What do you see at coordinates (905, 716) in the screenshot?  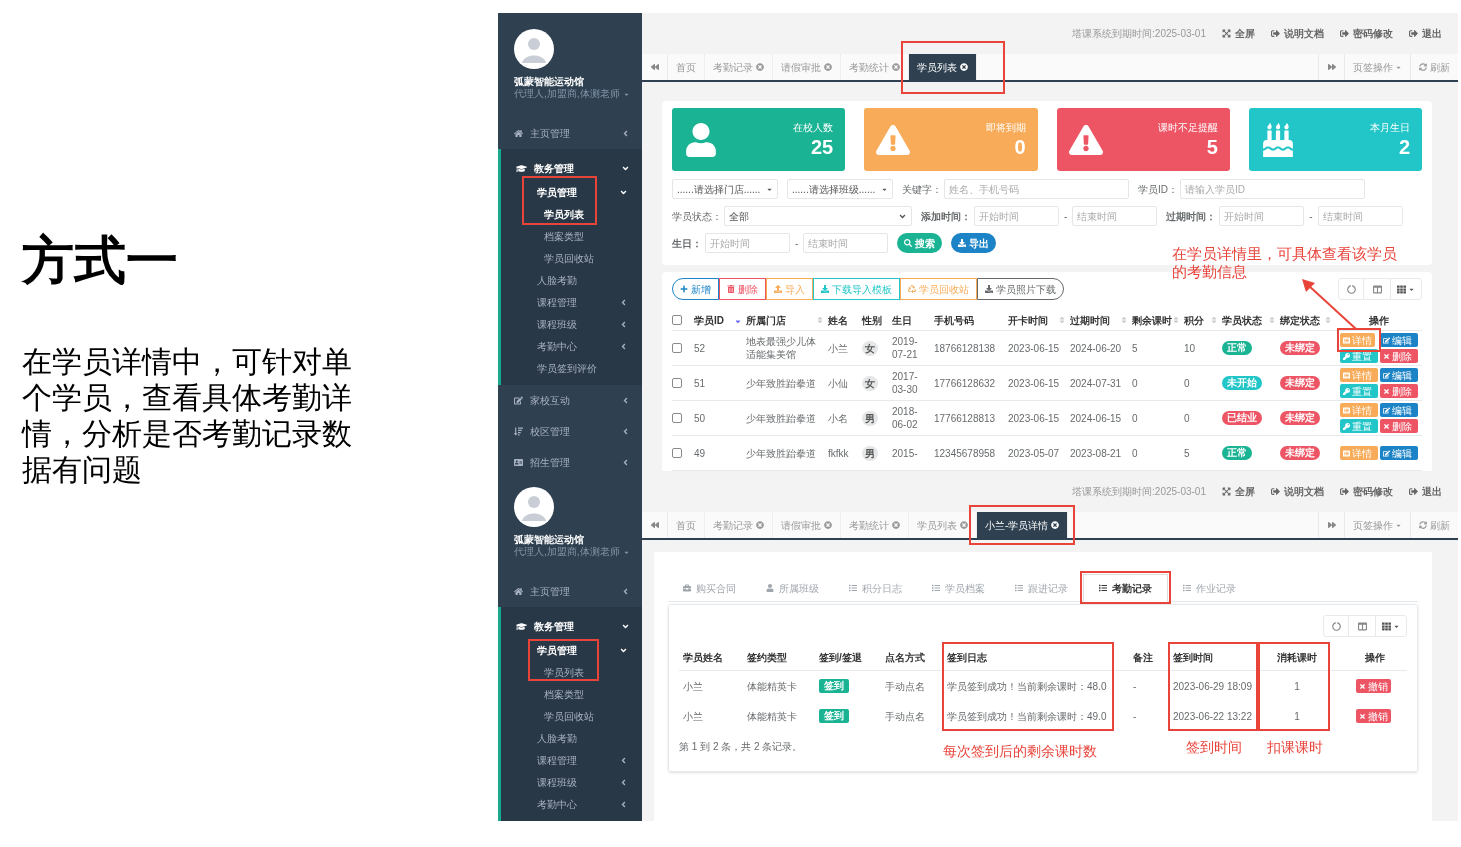 I see `table-cell-text: 手动点名` at bounding box center [905, 716].